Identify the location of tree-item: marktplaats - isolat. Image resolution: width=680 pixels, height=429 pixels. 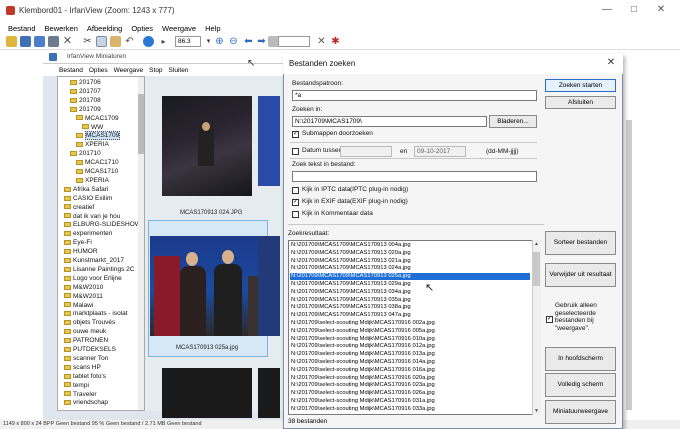
(96, 313).